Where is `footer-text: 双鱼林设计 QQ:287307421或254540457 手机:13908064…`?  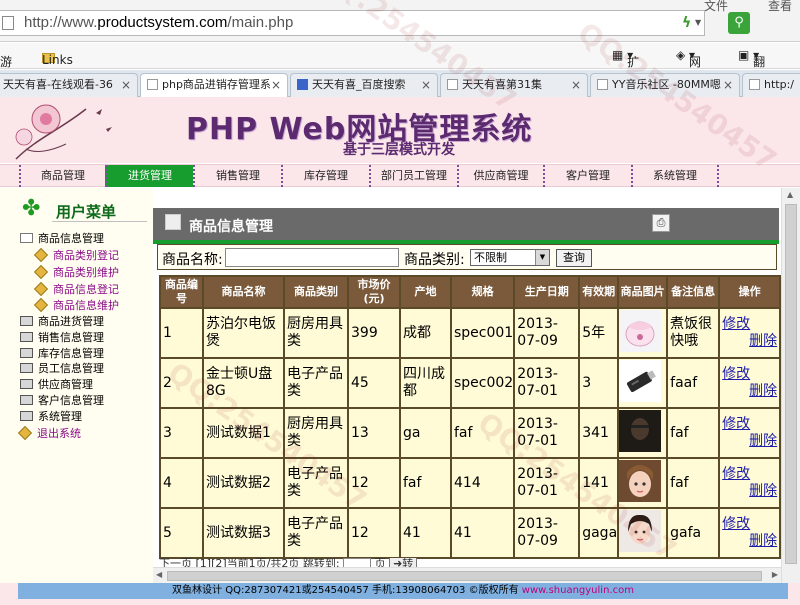 footer-text: 双鱼林设计 QQ:287307421或254540457 手机:13908064… is located at coordinates (345, 590).